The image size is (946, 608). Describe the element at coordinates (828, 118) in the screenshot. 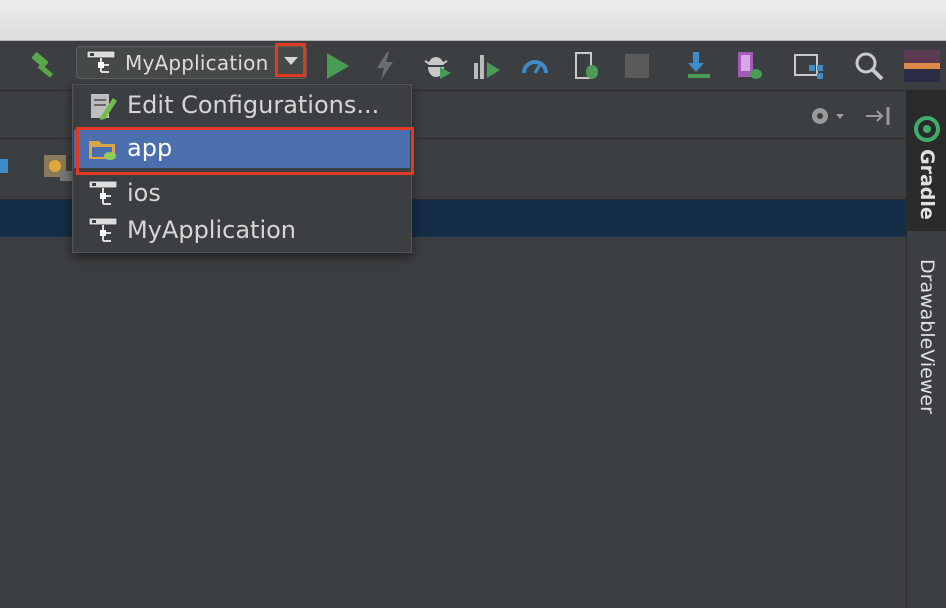

I see `settings-gear-icon` at that location.